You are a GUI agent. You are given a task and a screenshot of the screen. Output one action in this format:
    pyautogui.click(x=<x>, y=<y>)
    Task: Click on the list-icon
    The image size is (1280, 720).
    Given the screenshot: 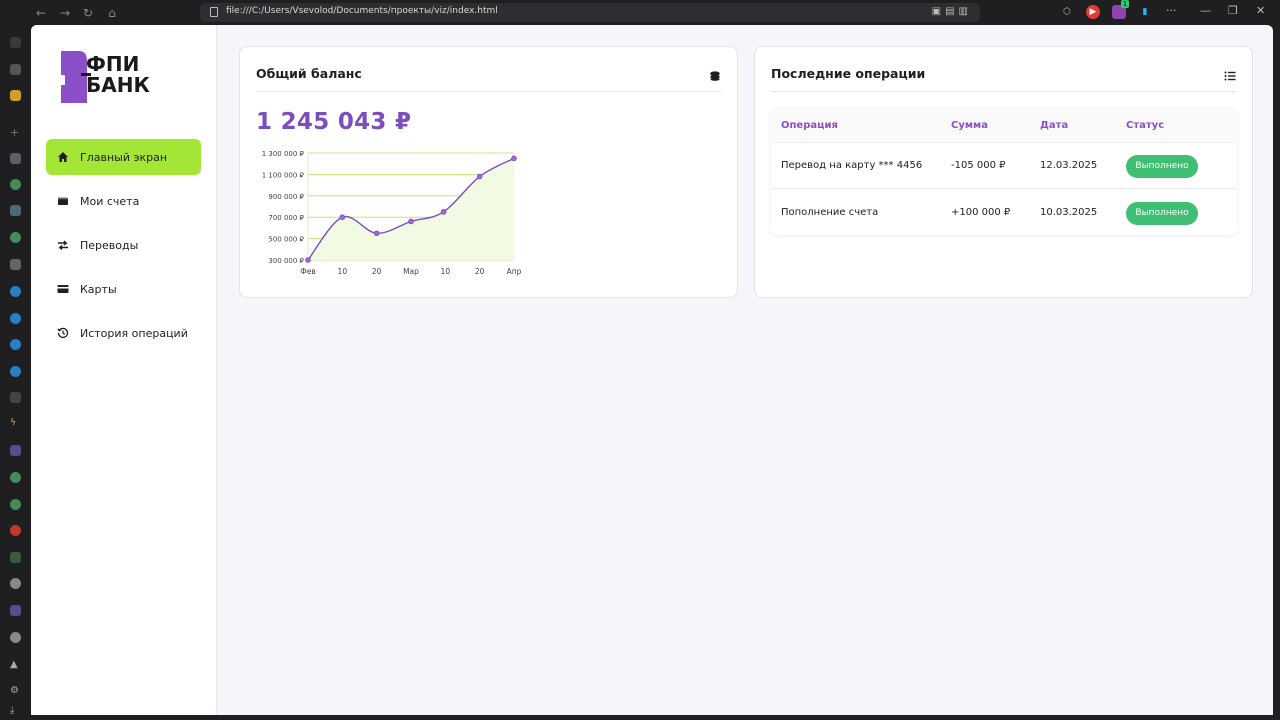 What is the action you would take?
    pyautogui.click(x=1230, y=74)
    